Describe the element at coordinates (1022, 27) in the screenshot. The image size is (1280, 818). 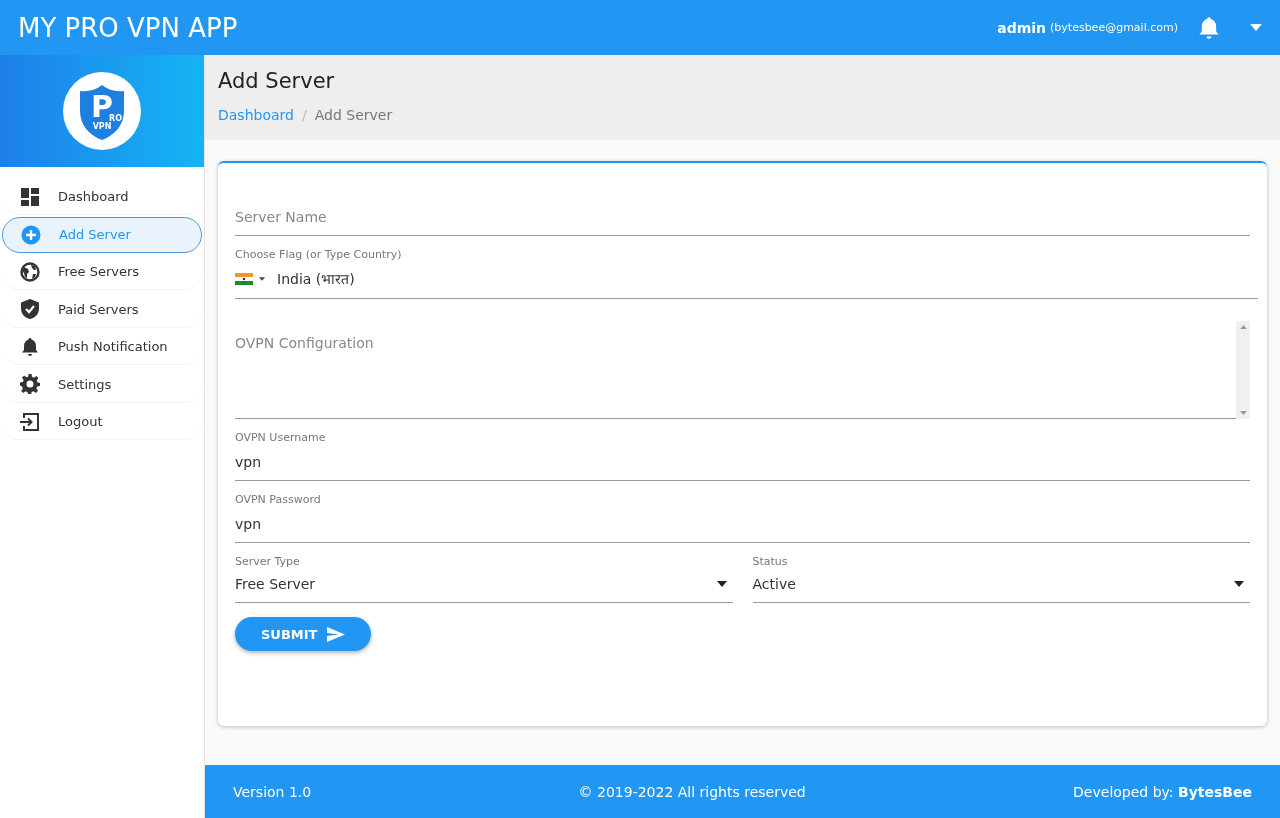
I see `user-name: admin` at that location.